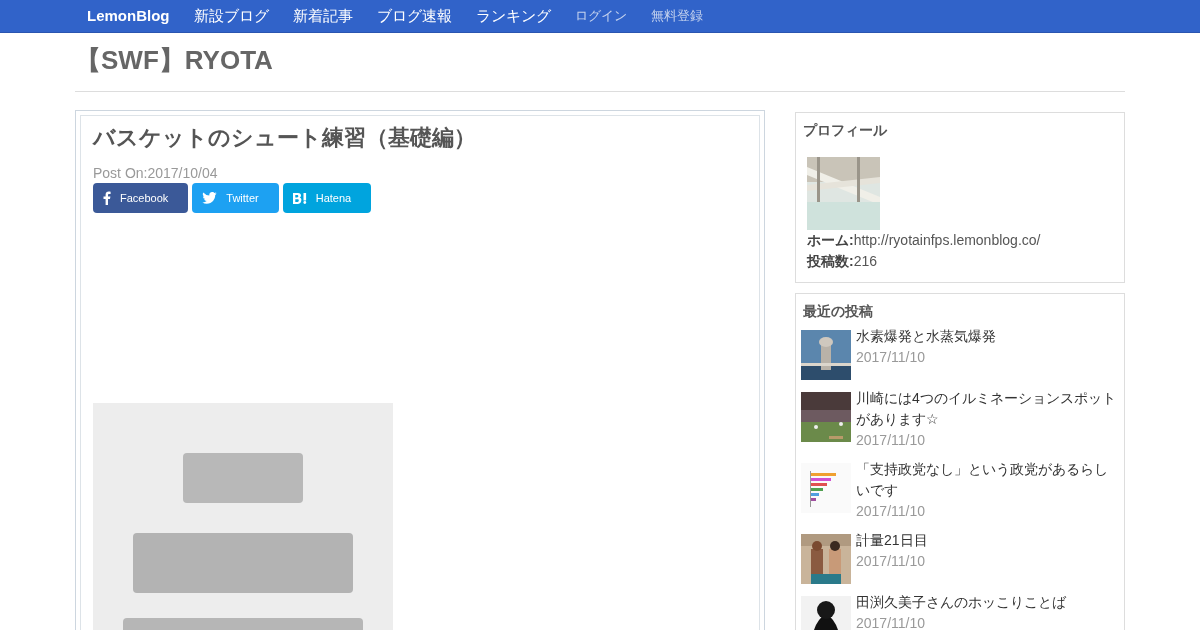  I want to click on post-link: 田渕久美子さんのホッこりことば, so click(961, 602).